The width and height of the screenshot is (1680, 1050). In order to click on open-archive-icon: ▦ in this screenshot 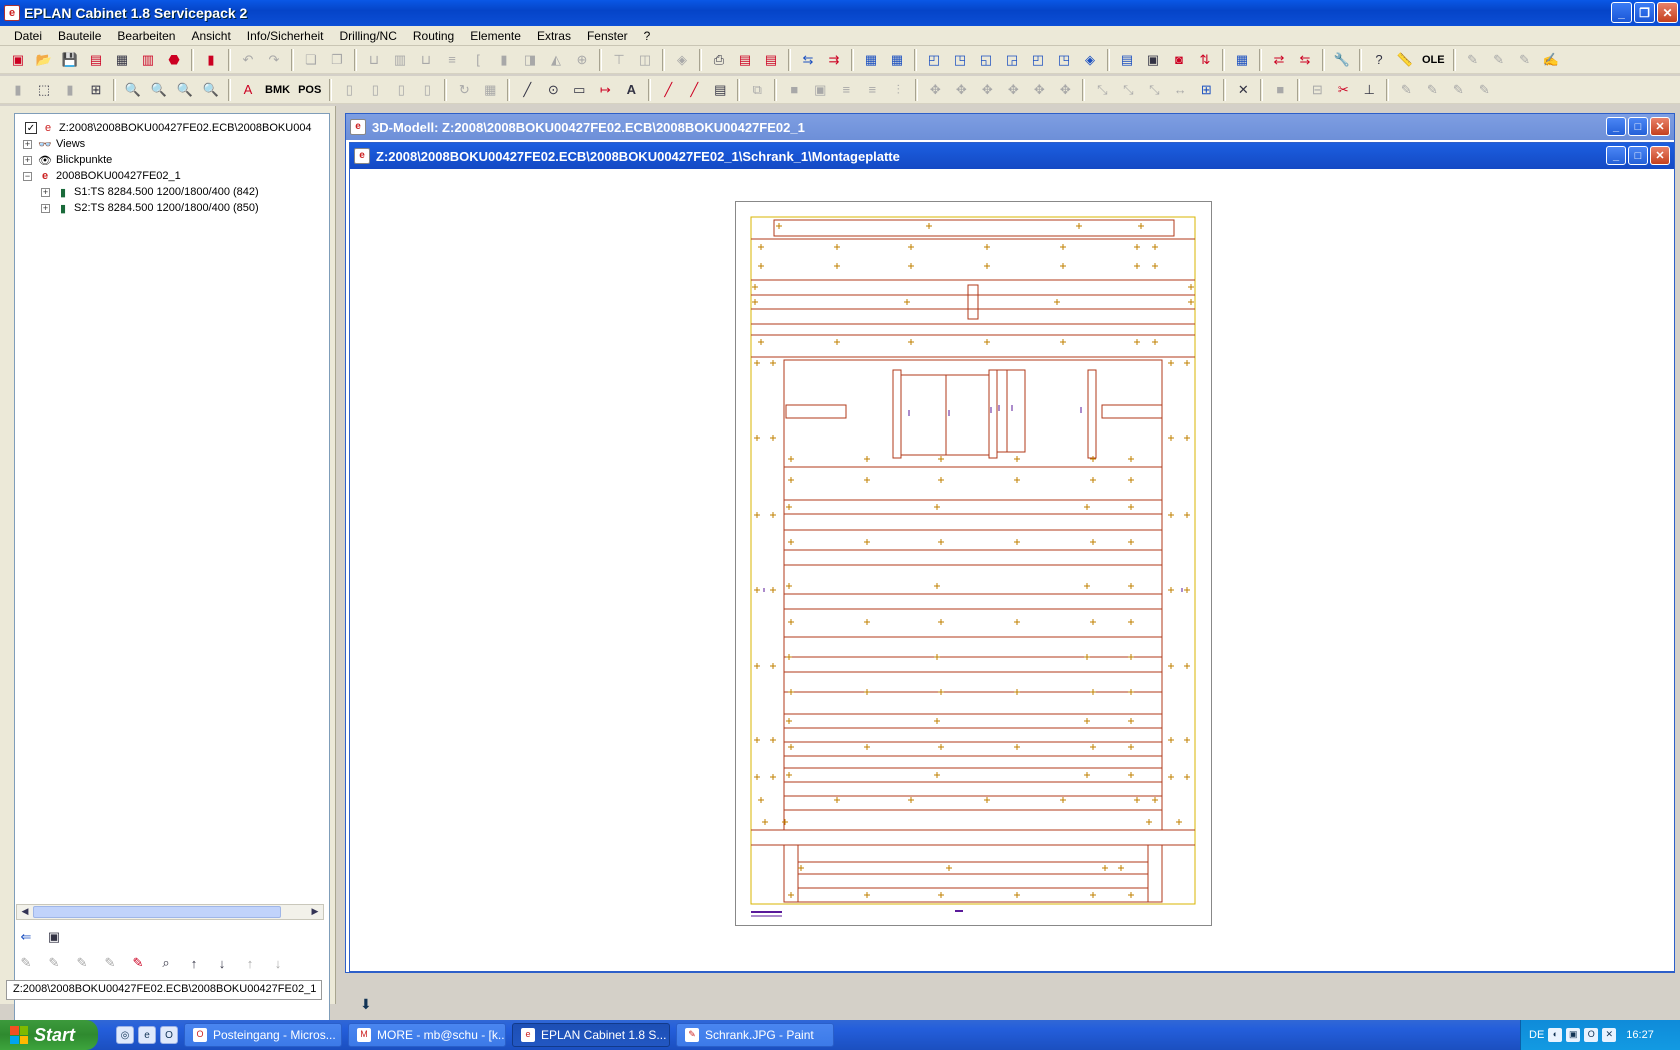, I will do `click(122, 60)`.